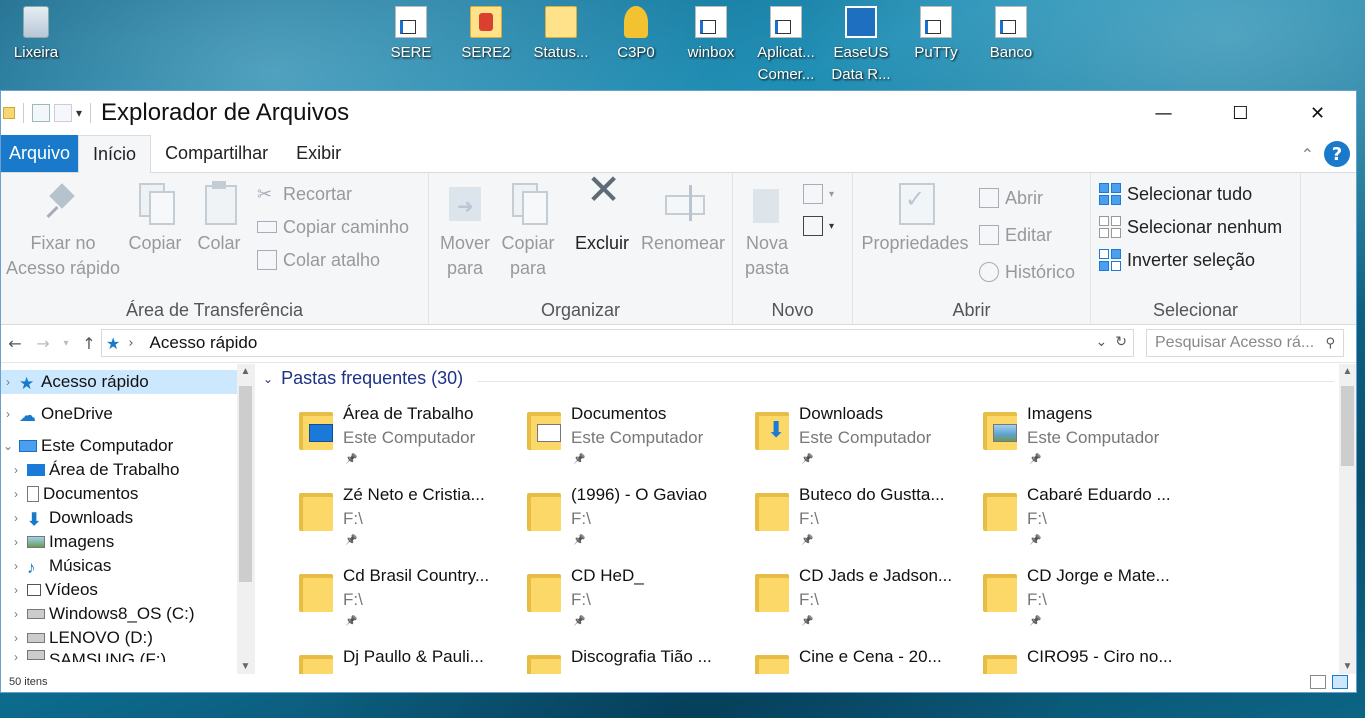 The image size is (1365, 718). Describe the element at coordinates (486, 35) in the screenshot. I see `desktop-icon-sere2: SERE2` at that location.